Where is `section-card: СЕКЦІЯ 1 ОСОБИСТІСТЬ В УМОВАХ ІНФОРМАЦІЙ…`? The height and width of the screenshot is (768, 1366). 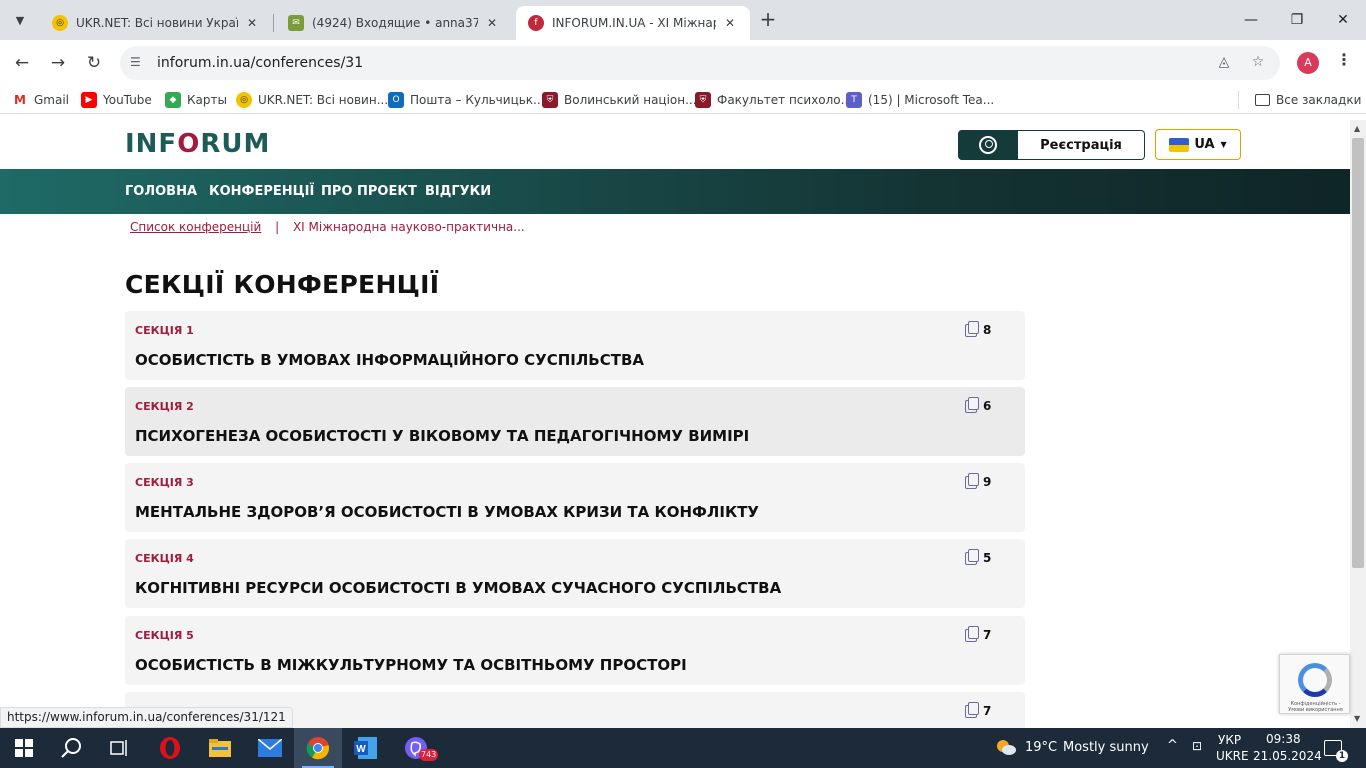 section-card: СЕКЦІЯ 1 ОСОБИСТІСТЬ В УМОВАХ ІНФОРМАЦІЙ… is located at coordinates (575, 345).